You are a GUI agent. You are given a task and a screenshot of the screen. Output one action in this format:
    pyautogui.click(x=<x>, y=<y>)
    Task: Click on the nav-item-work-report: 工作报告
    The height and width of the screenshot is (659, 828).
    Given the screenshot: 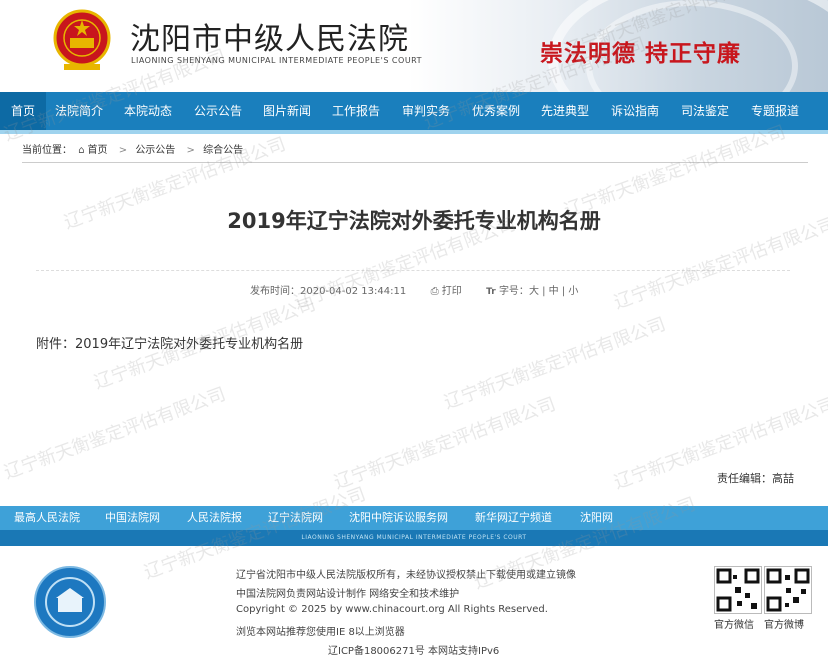 What is the action you would take?
    pyautogui.click(x=356, y=111)
    